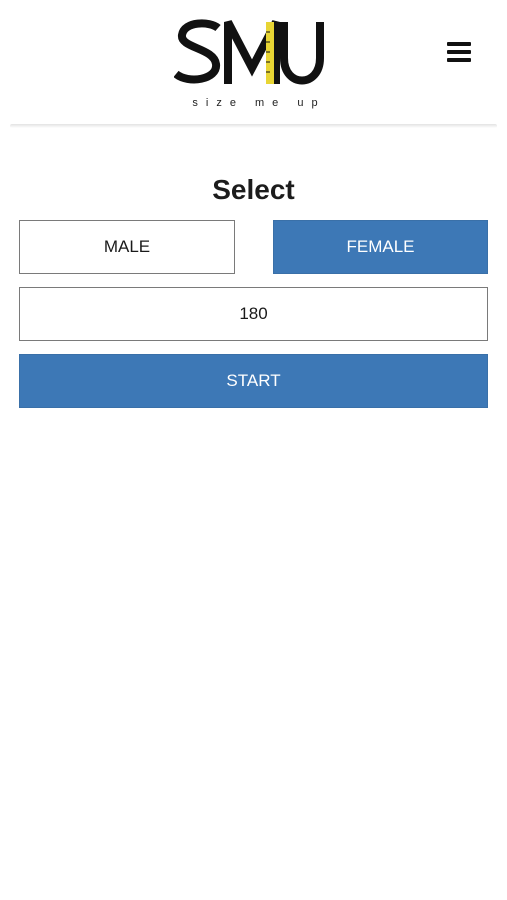  Describe the element at coordinates (253, 126) in the screenshot. I see `header-divider` at that location.